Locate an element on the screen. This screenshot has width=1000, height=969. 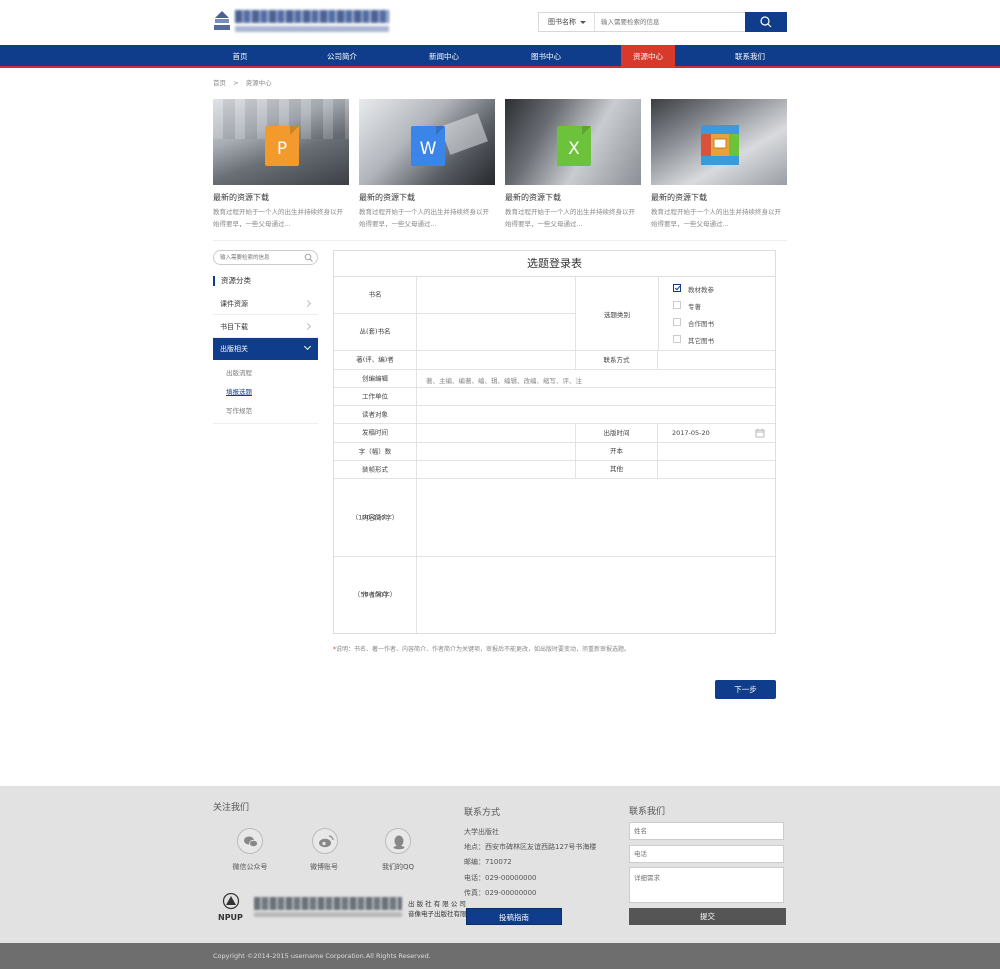
phone-field is located at coordinates (706, 854).